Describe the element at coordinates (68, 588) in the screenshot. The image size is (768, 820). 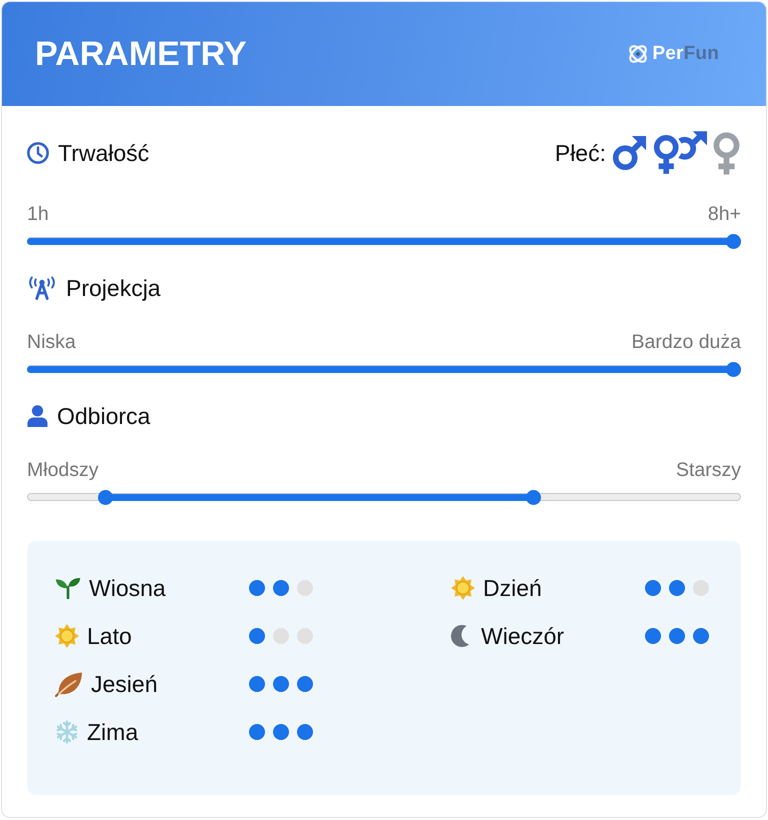
I see `seedling-icon` at that location.